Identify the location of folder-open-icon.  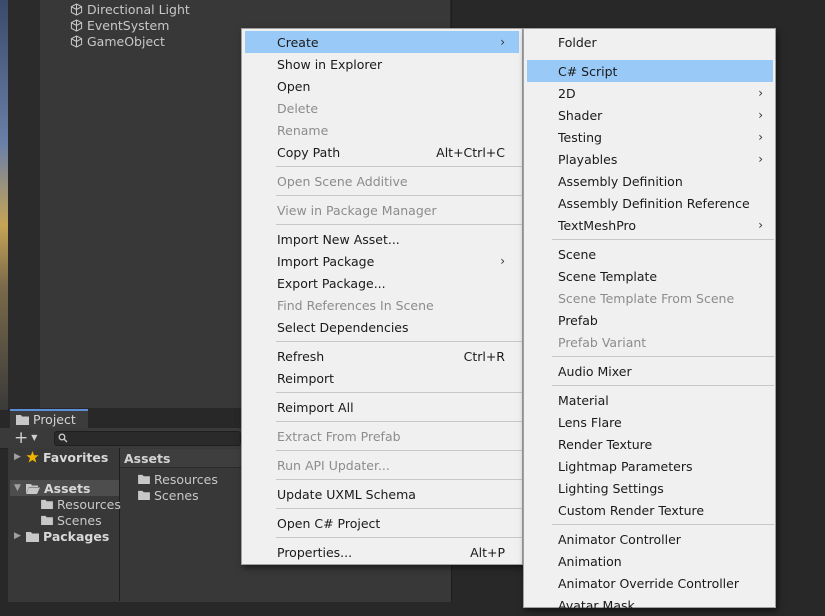
(33, 488).